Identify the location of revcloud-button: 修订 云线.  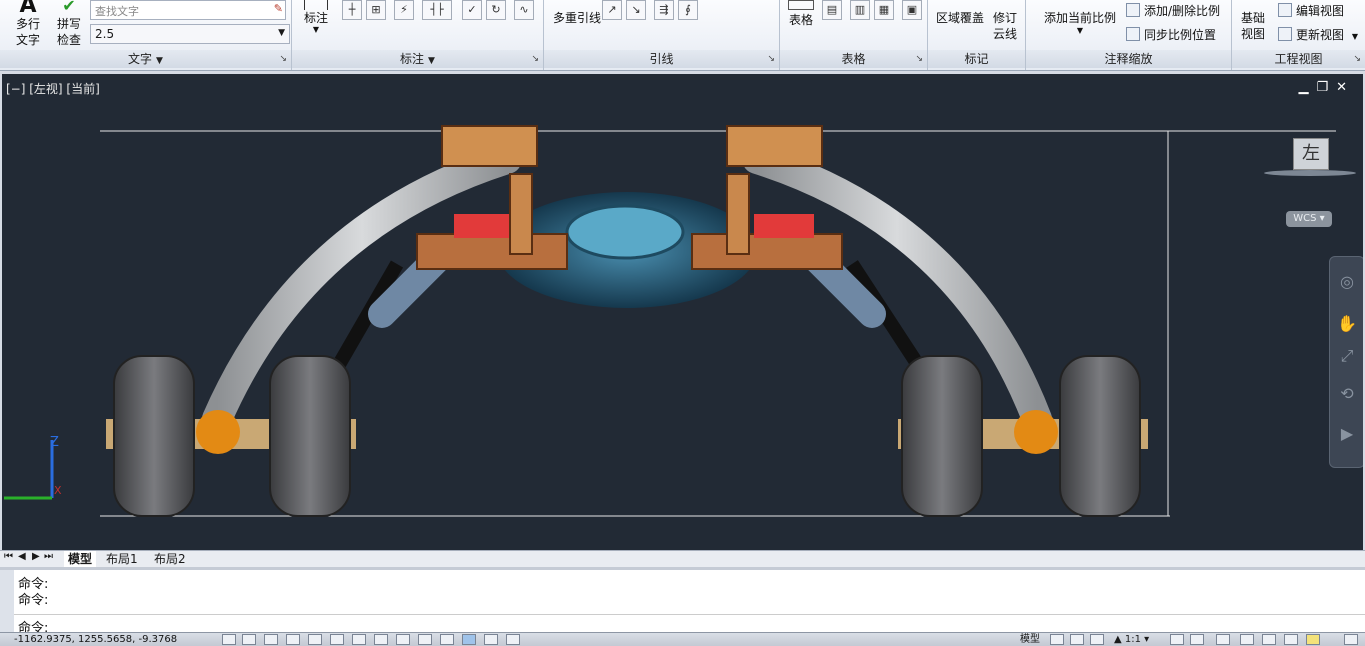
(1005, 23).